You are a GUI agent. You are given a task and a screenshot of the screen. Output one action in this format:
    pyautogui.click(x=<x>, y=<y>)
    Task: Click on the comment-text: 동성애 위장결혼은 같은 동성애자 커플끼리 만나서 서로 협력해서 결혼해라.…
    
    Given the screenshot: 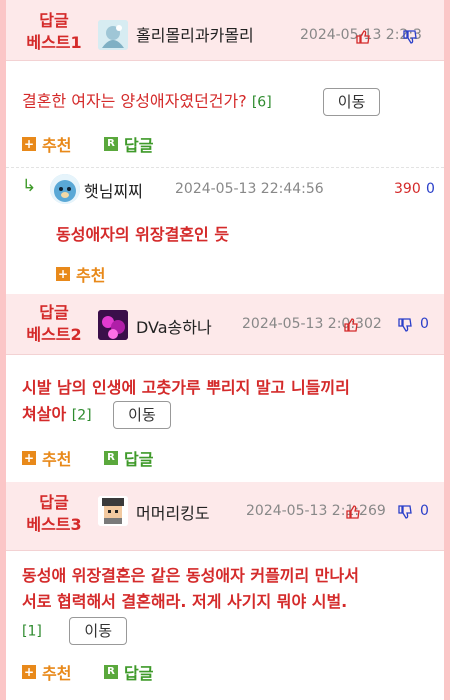 What is the action you would take?
    pyautogui.click(x=190, y=604)
    